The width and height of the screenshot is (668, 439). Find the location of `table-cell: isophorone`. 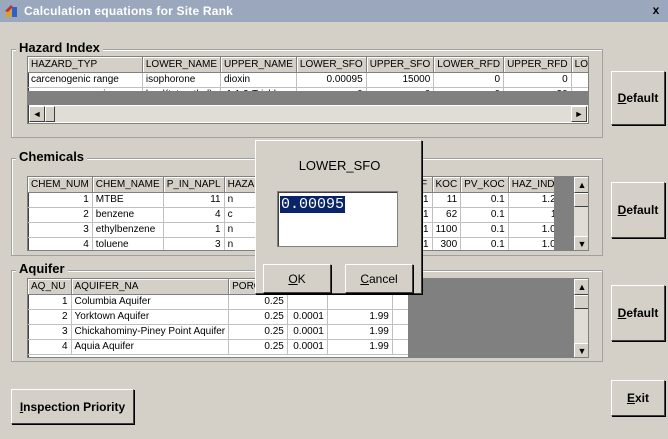

table-cell: isophorone is located at coordinates (181, 80).